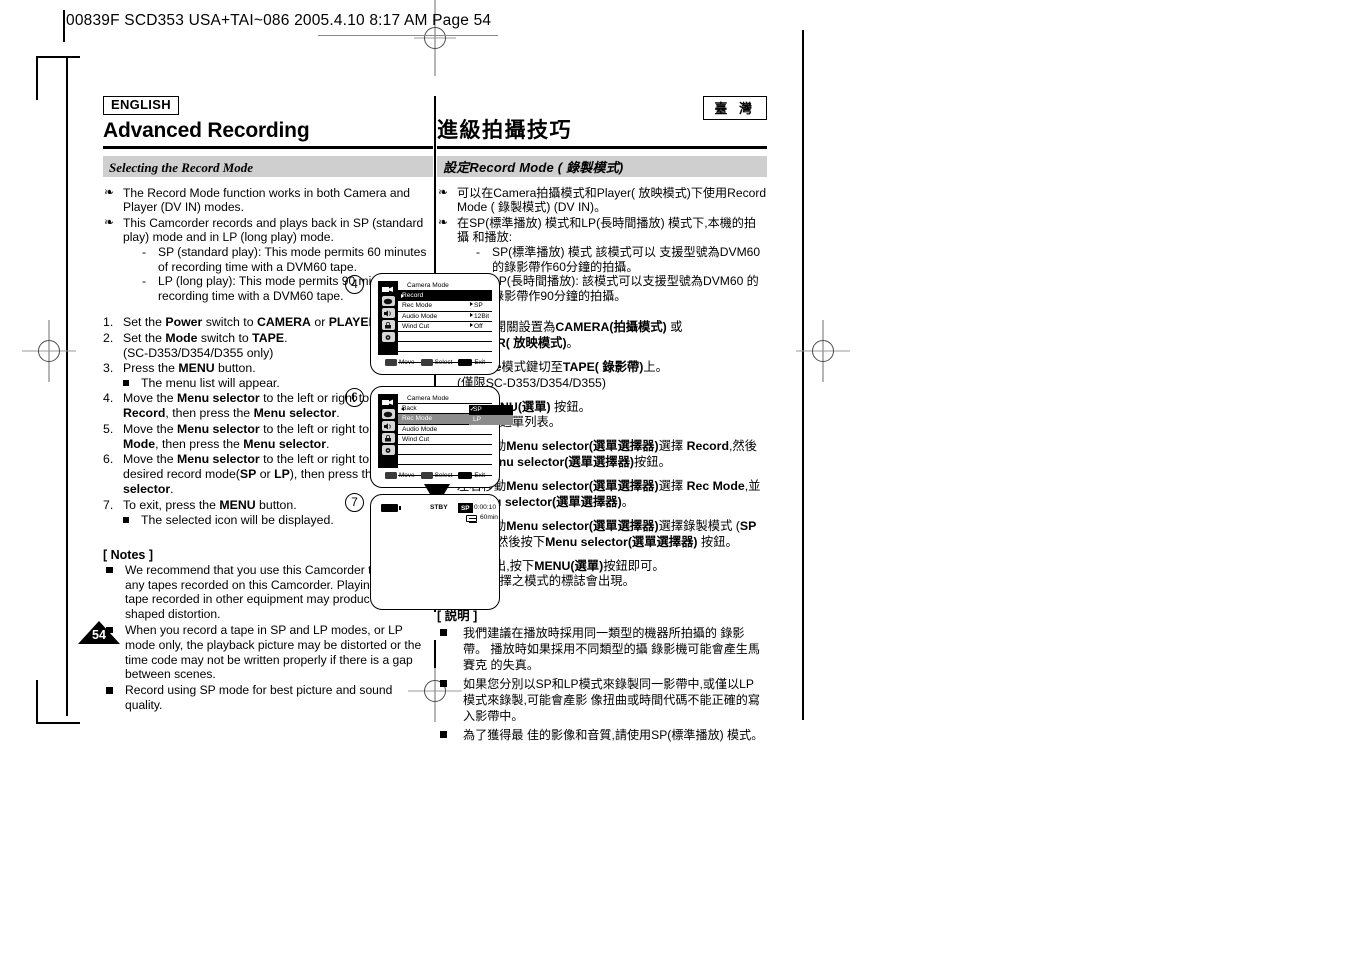 The width and height of the screenshot is (1348, 954). I want to click on crop-mark-bottom-left-h, so click(58, 723).